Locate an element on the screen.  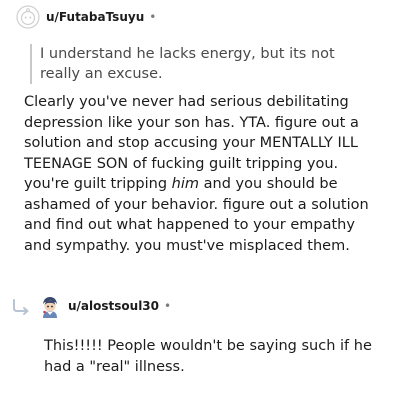
comment-header: u/FutabaTsuyu • is located at coordinates (86, 17).